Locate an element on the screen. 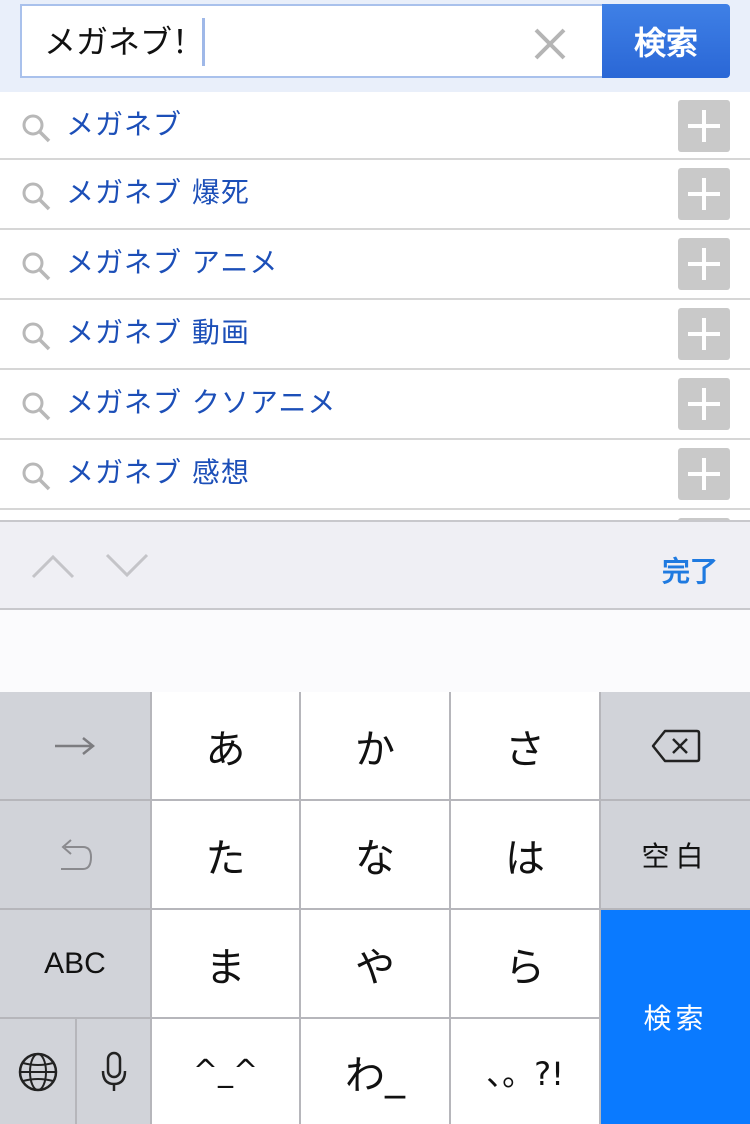 Image resolution: width=750 pixels, height=1124 pixels. key-emoticon: ^_^ is located at coordinates (225, 1071).